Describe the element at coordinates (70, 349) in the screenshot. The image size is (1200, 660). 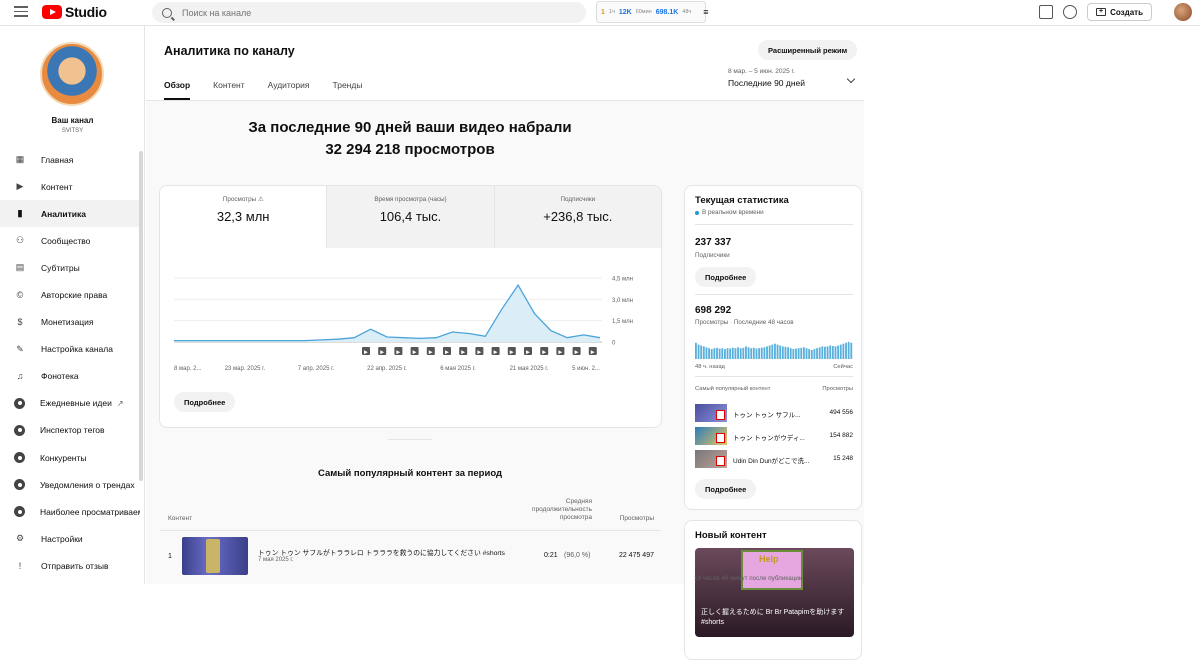
I see `sidebar-item-7: ✎ Настройка канала` at that location.